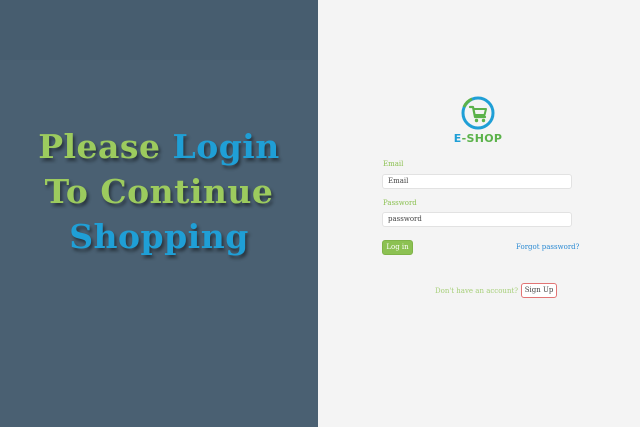 Image resolution: width=640 pixels, height=427 pixels. I want to click on password-label: Password, so click(400, 203).